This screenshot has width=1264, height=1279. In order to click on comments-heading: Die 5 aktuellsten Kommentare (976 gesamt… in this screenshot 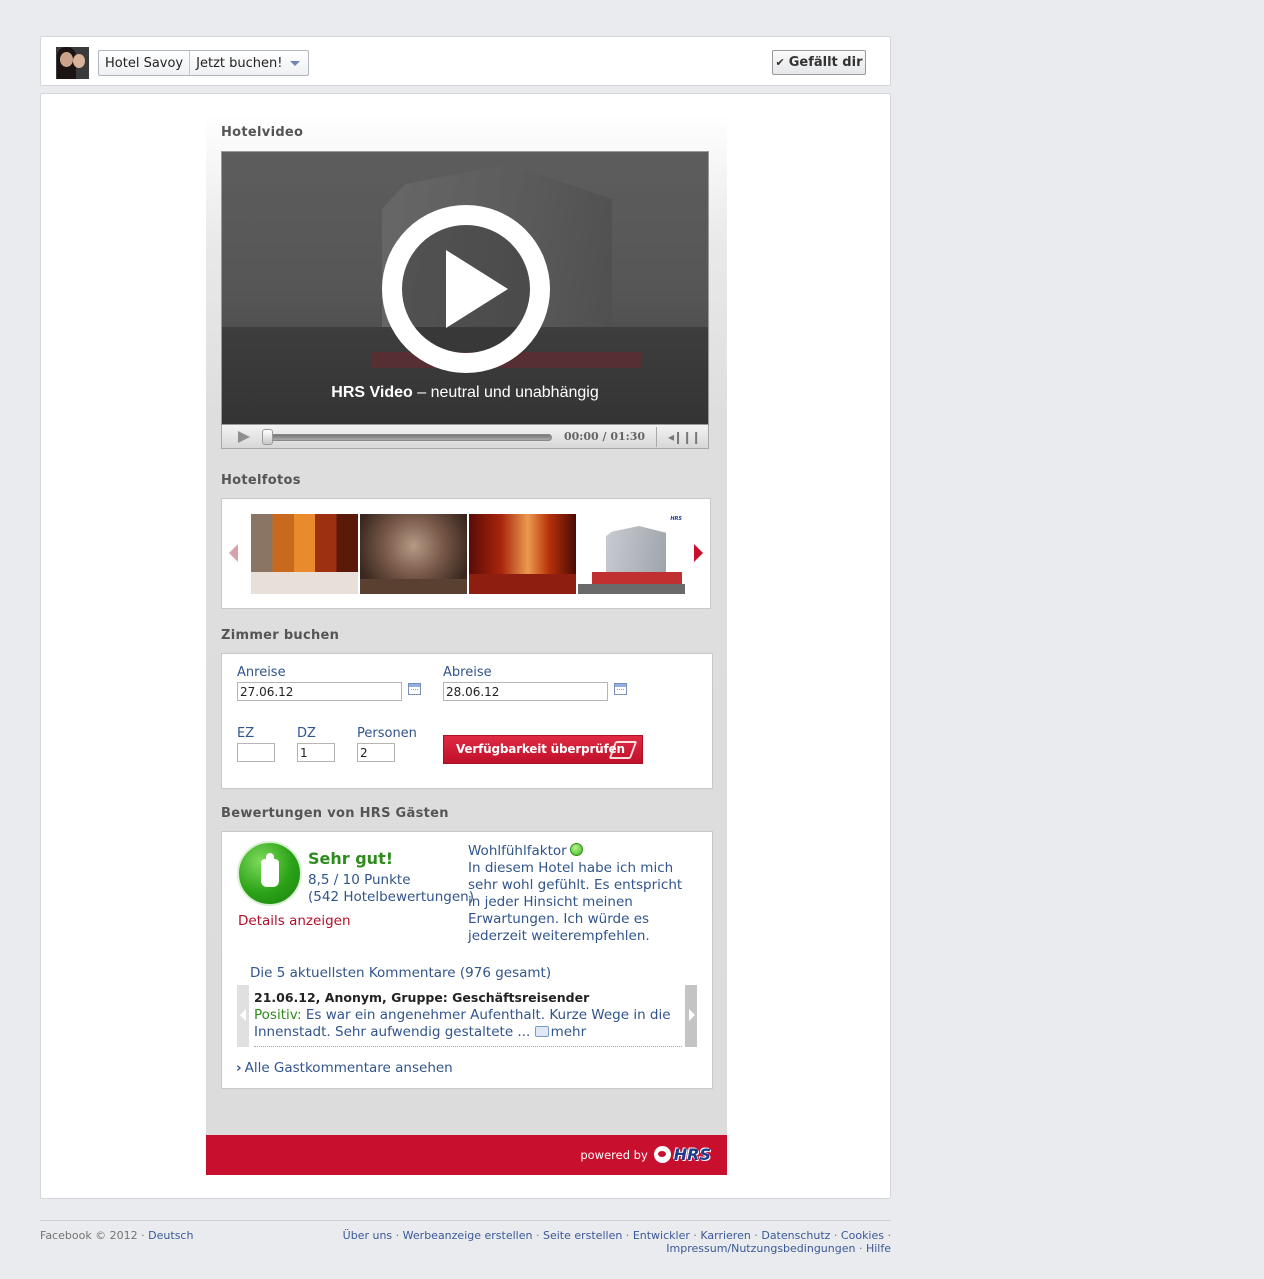, I will do `click(401, 973)`.